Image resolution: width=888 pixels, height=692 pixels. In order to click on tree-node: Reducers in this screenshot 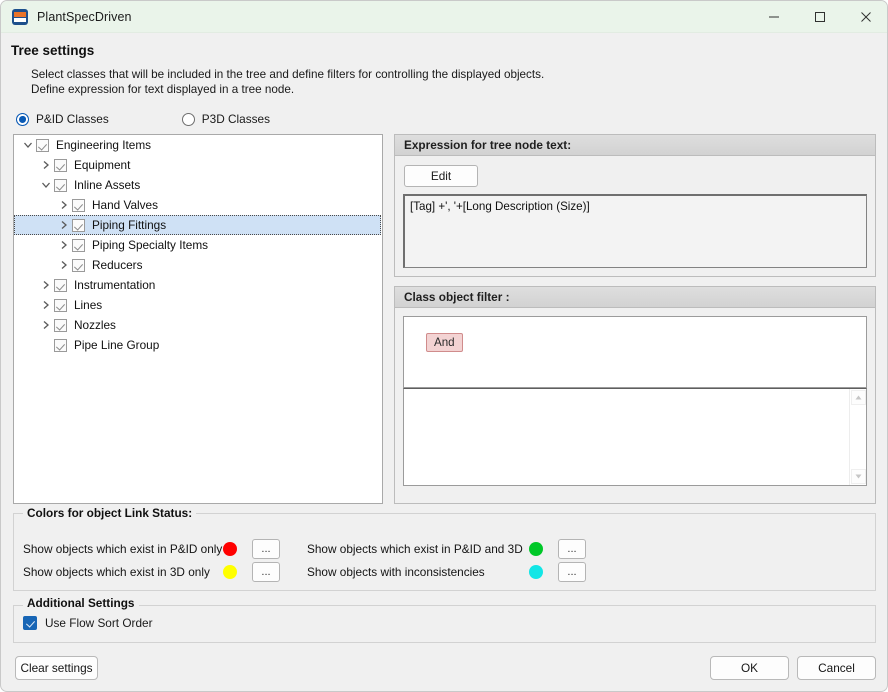, I will do `click(198, 265)`.